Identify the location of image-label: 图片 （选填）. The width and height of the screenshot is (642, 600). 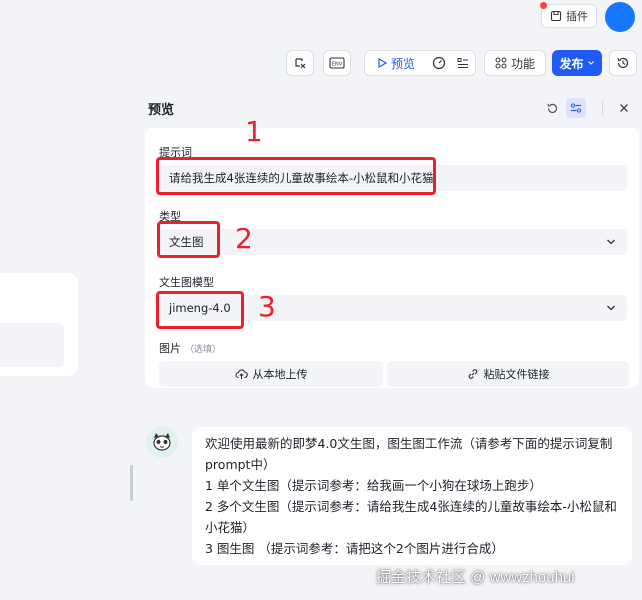
(190, 348).